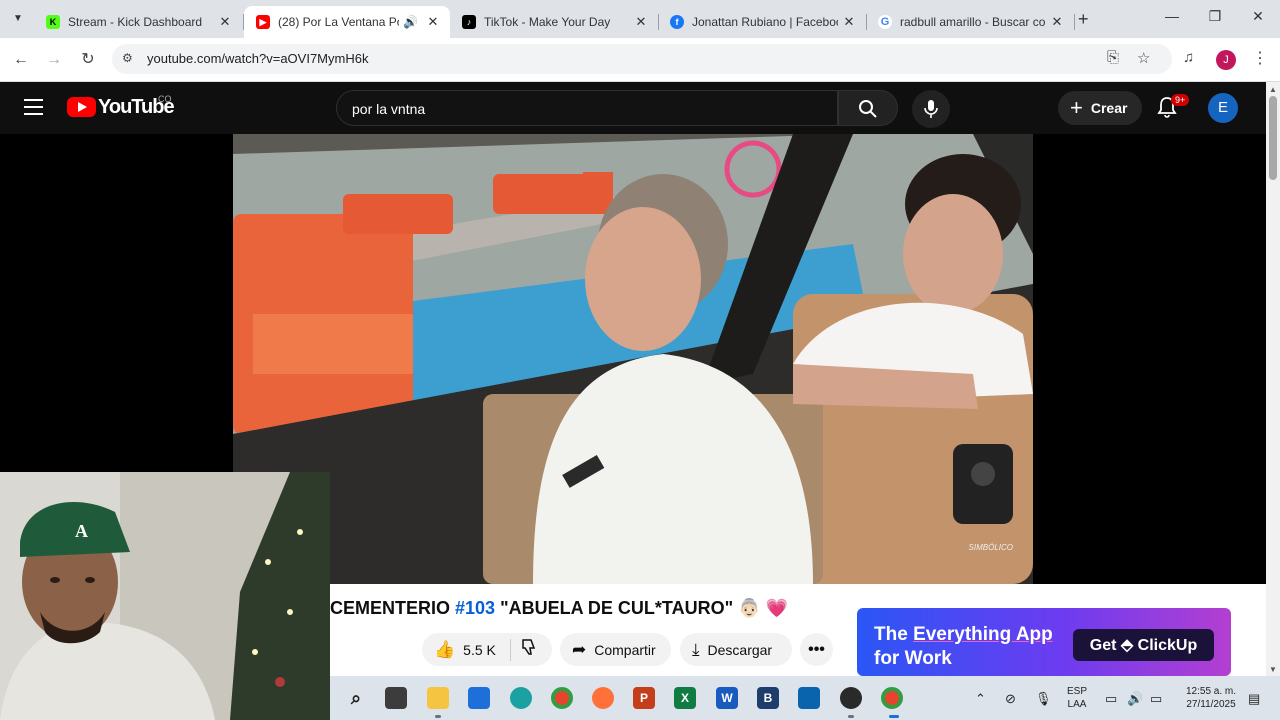  I want to click on account-avatar: E, so click(1223, 108).